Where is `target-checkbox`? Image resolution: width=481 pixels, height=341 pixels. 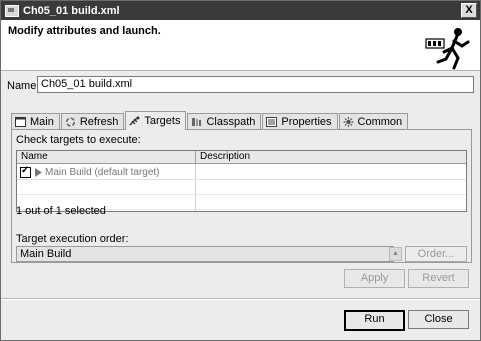
target-checkbox is located at coordinates (25, 171).